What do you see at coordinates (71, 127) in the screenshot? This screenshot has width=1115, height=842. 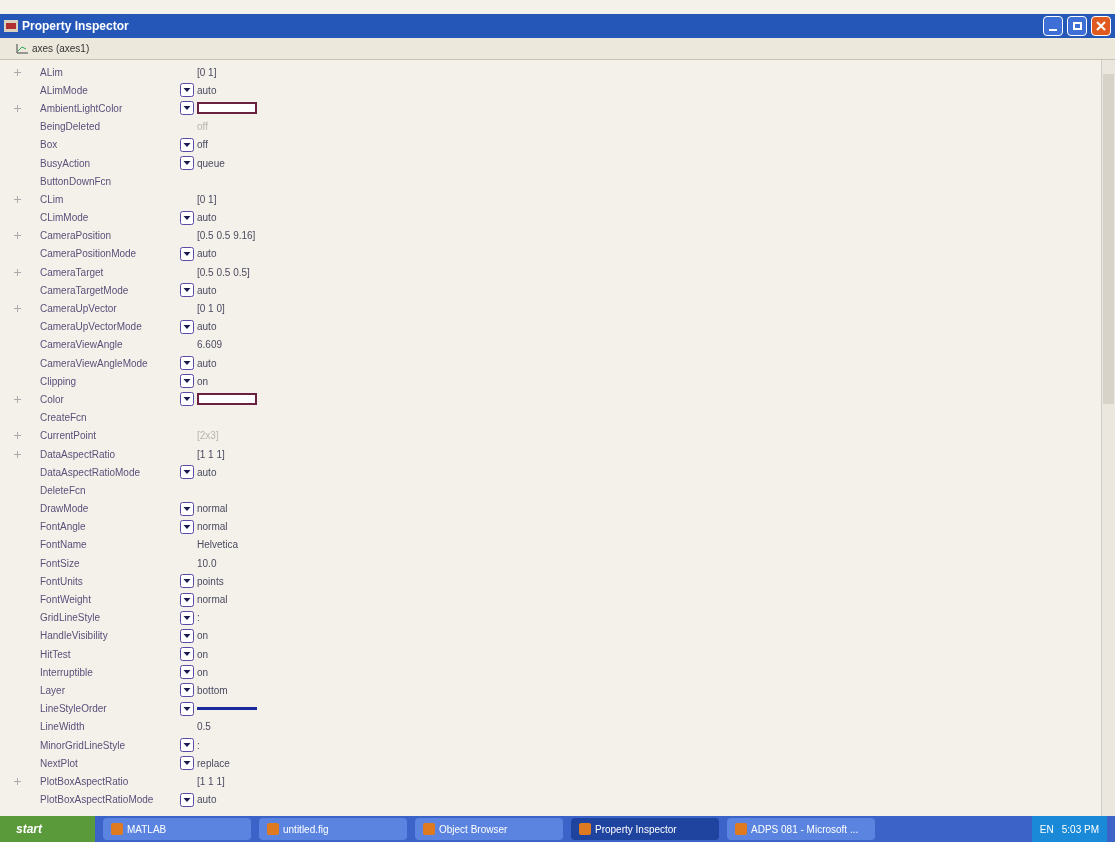 I see `property-name: BeingDeleted` at bounding box center [71, 127].